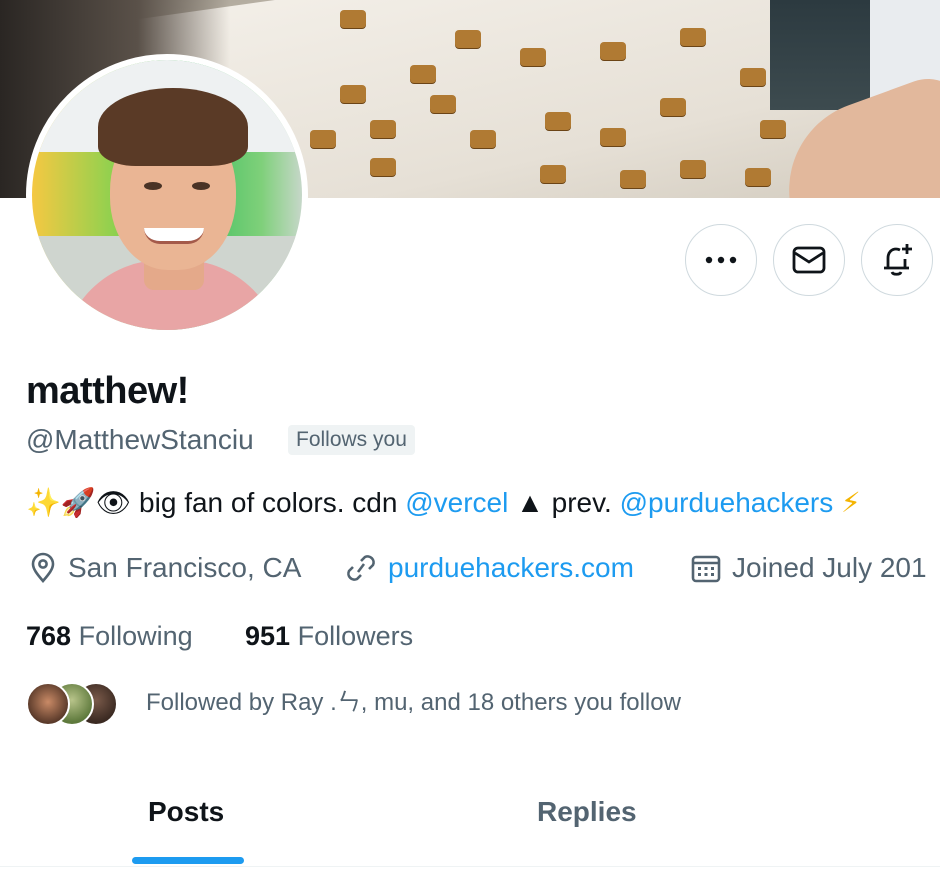 This screenshot has height=872, width=940. I want to click on profile-location: San Francisco, CA, so click(164, 568).